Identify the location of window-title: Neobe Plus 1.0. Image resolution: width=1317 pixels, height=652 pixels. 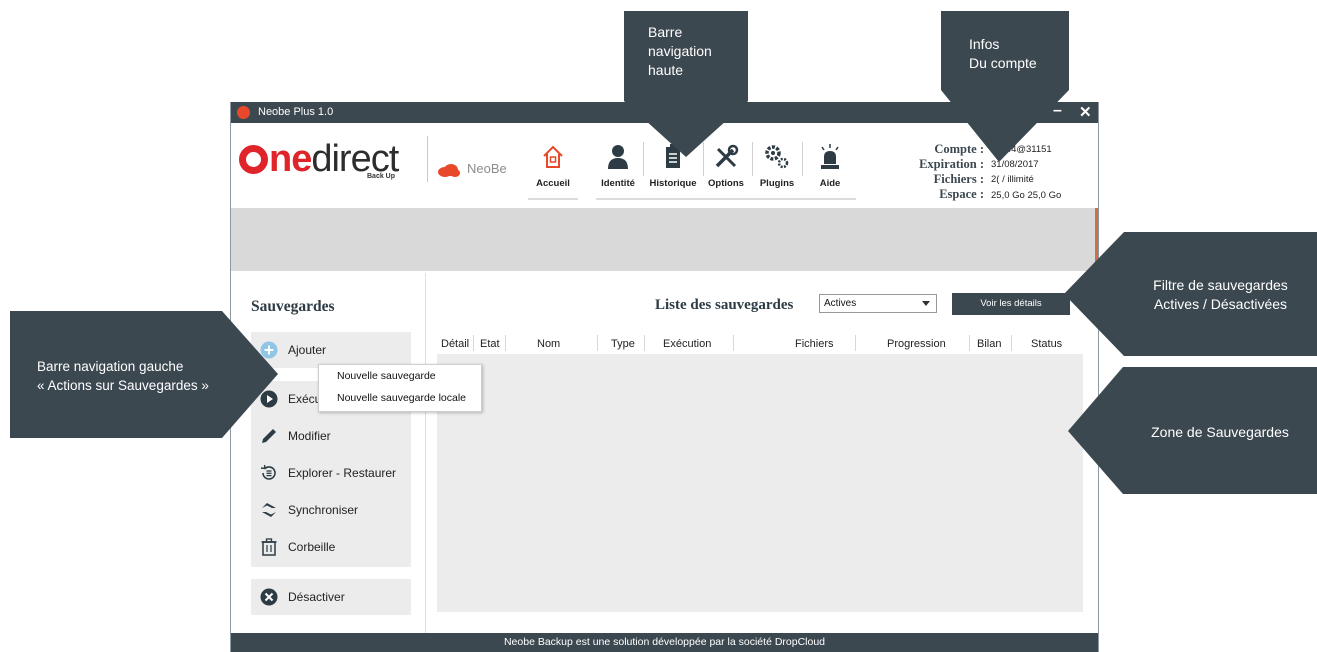
(296, 112).